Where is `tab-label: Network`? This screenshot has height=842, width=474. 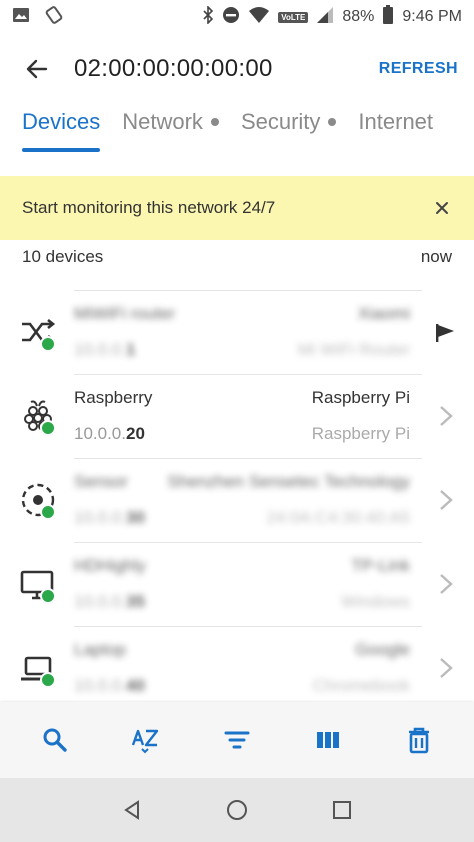 tab-label: Network is located at coordinates (162, 121).